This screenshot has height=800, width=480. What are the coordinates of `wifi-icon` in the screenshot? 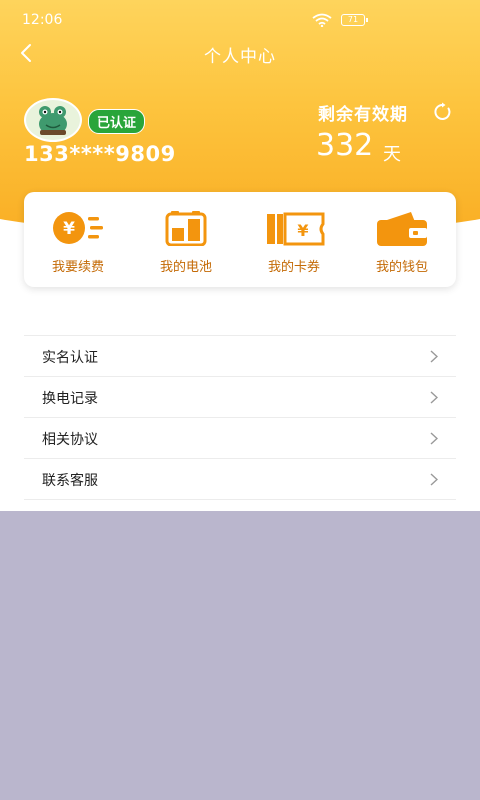 It's located at (322, 20).